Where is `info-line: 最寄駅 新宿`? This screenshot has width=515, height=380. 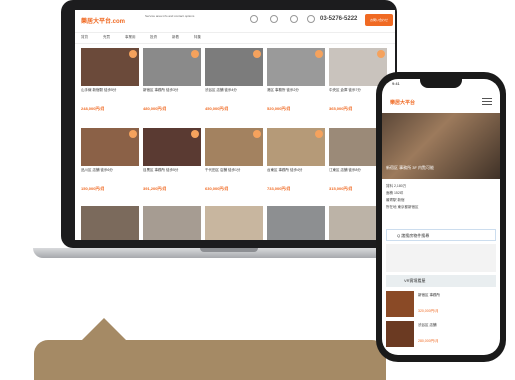 info-line: 最寄駅 新宿 is located at coordinates (395, 200).